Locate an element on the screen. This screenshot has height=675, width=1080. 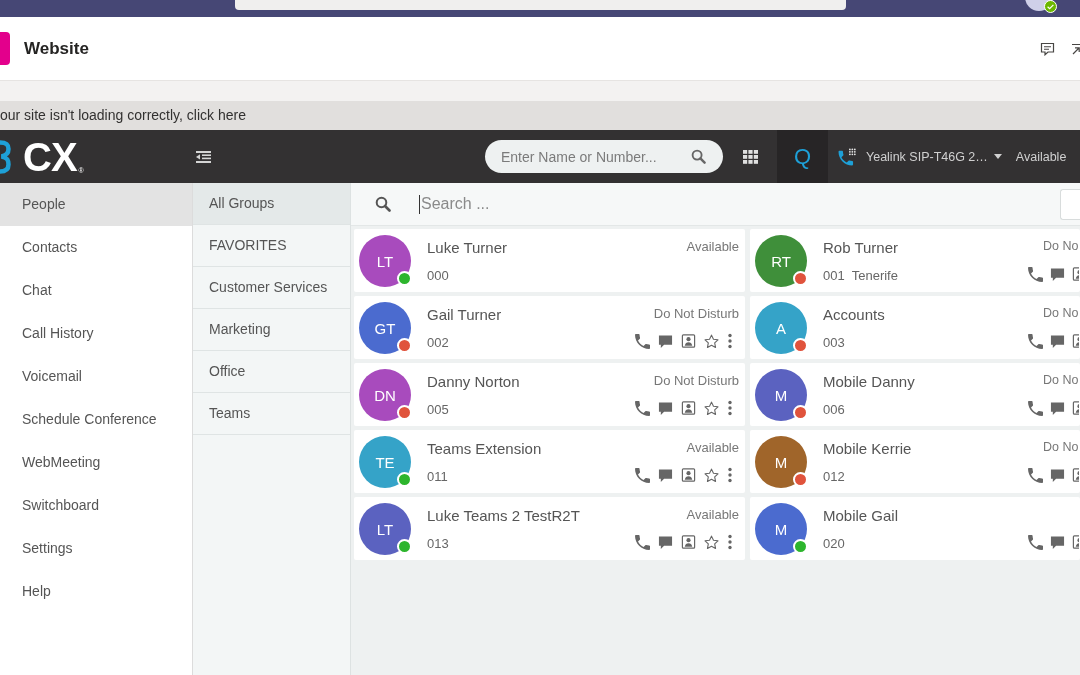
nav-item: Settings is located at coordinates (96, 548).